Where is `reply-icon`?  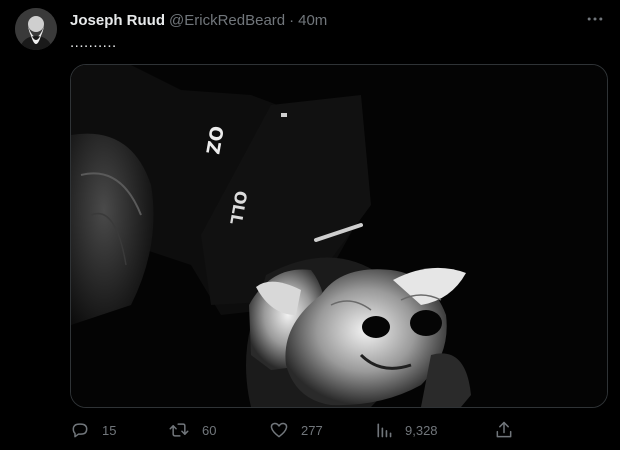 reply-icon is located at coordinates (80, 430).